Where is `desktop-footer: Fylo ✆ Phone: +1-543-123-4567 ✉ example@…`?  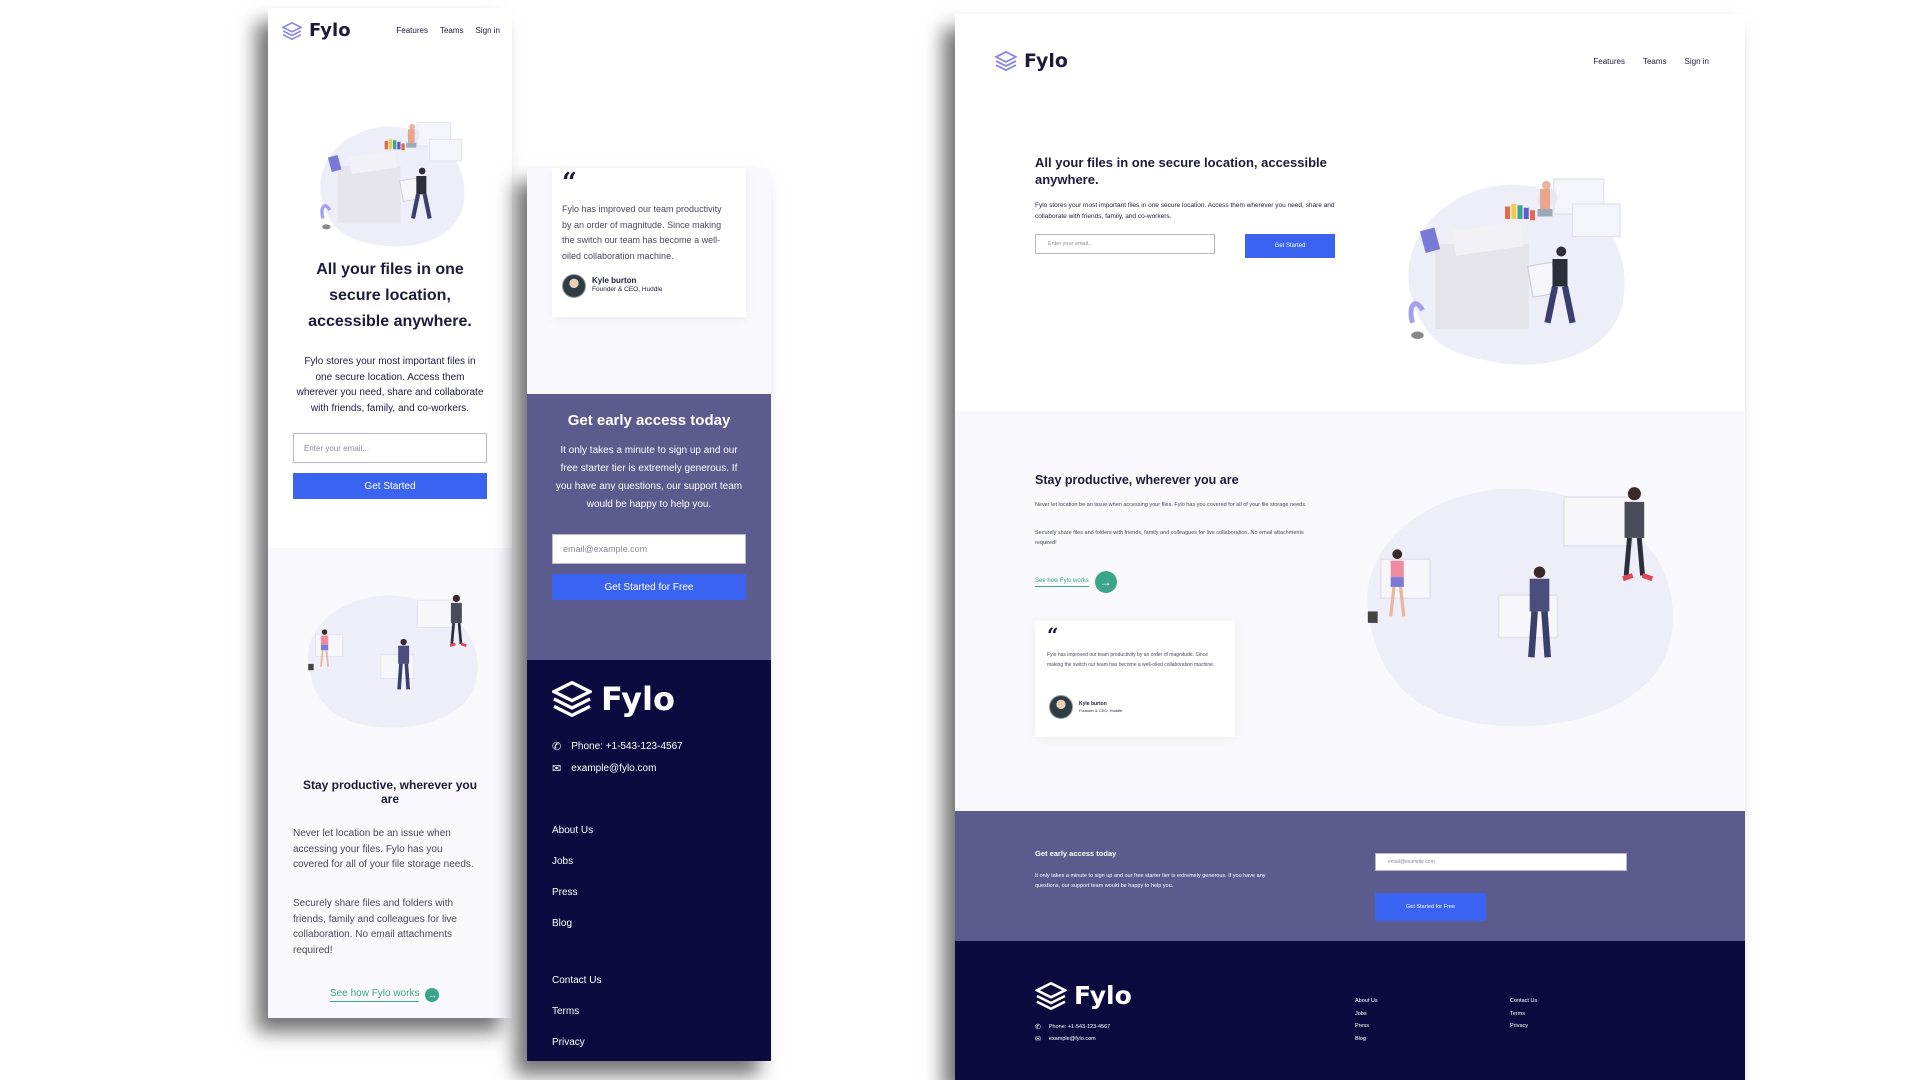 desktop-footer: Fylo ✆ Phone: +1-543-123-4567 ✉ example@… is located at coordinates (1350, 1010).